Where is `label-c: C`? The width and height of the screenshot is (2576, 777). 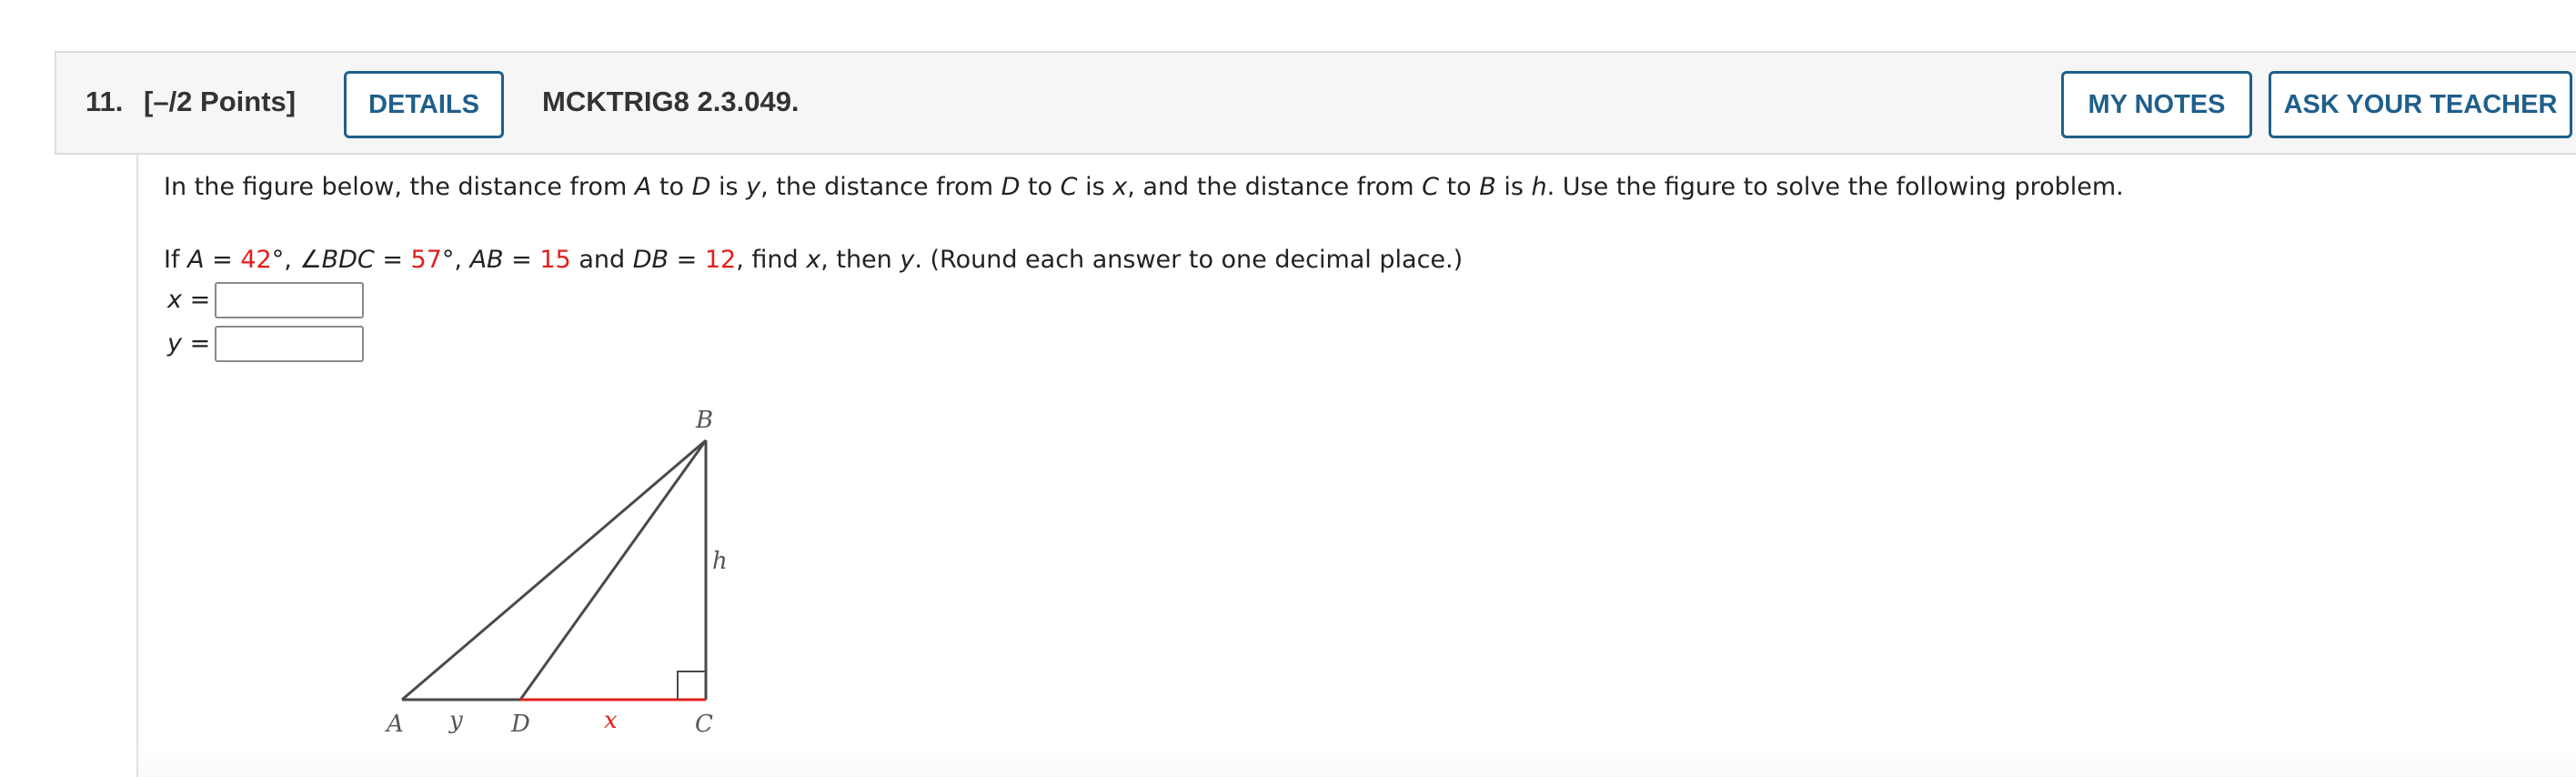
label-c: C is located at coordinates (704, 725).